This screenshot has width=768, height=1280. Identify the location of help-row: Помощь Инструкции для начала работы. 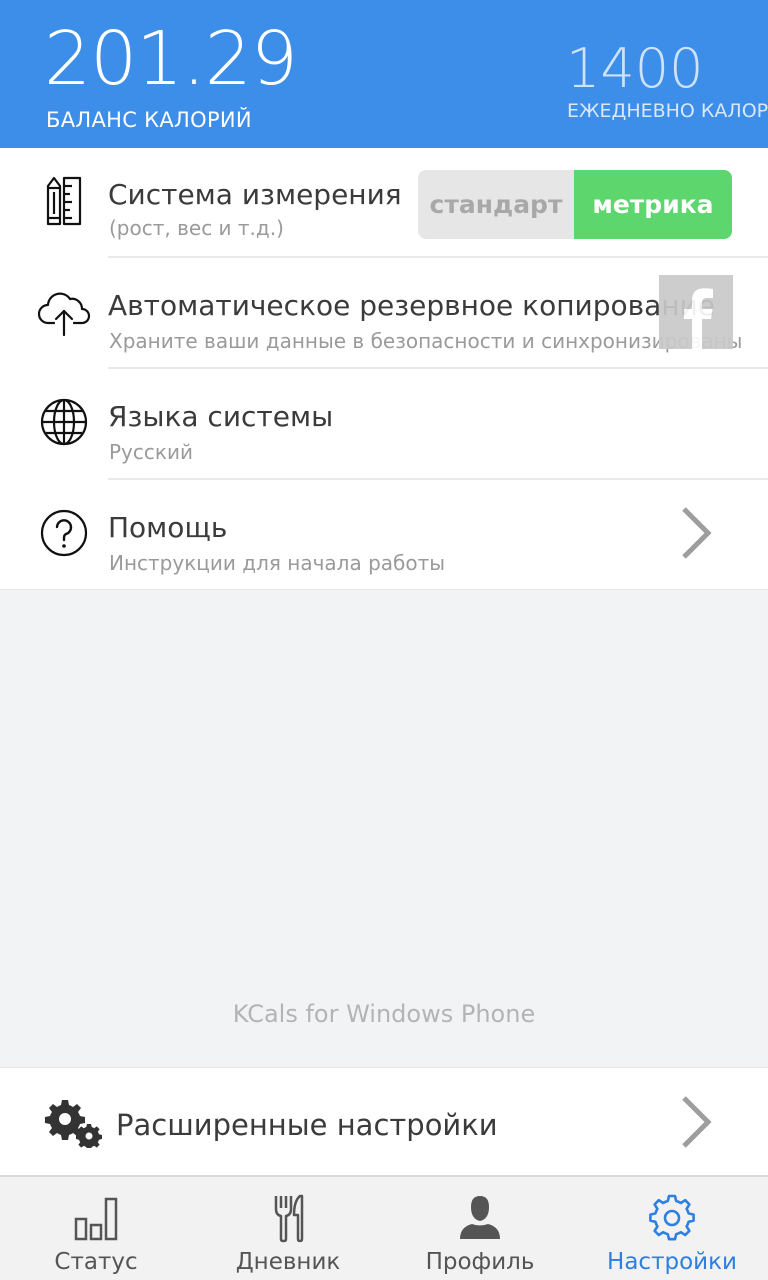
(384, 535).